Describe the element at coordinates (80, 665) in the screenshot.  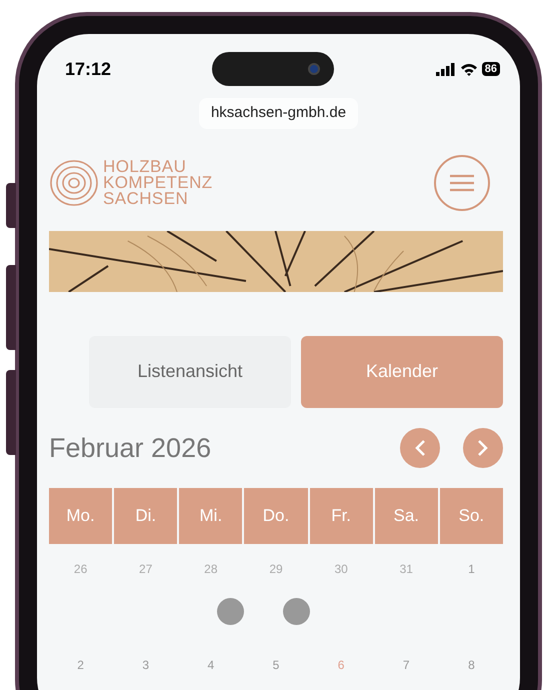
I see `day-number: 2` at that location.